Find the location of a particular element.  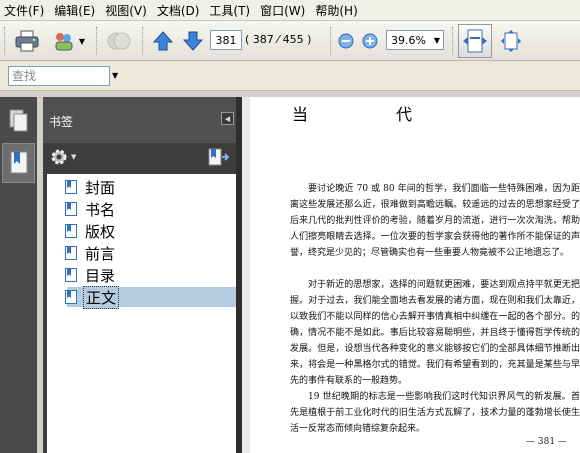

previous-page-icon is located at coordinates (163, 41).